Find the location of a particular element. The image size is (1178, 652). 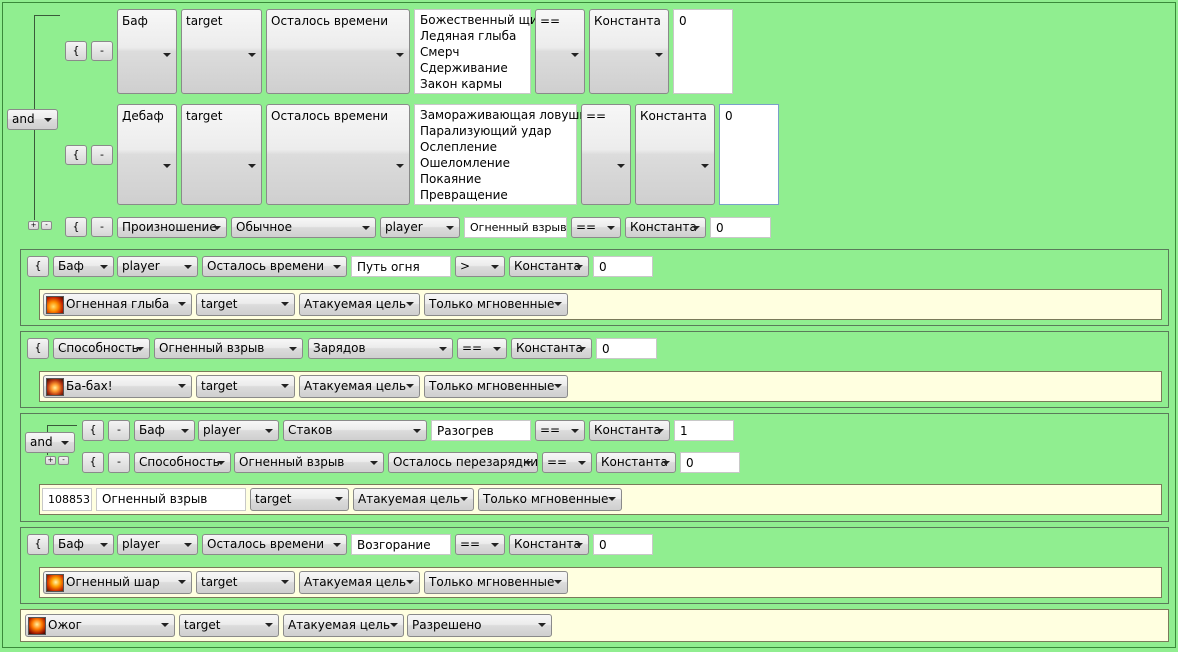

action-spell-select: Ожог is located at coordinates (100, 625).